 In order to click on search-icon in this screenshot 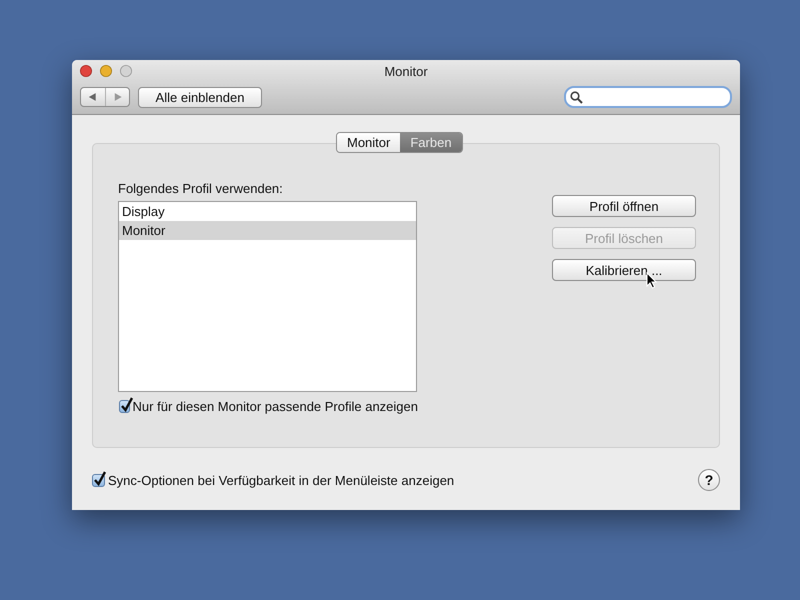, I will do `click(576, 97)`.